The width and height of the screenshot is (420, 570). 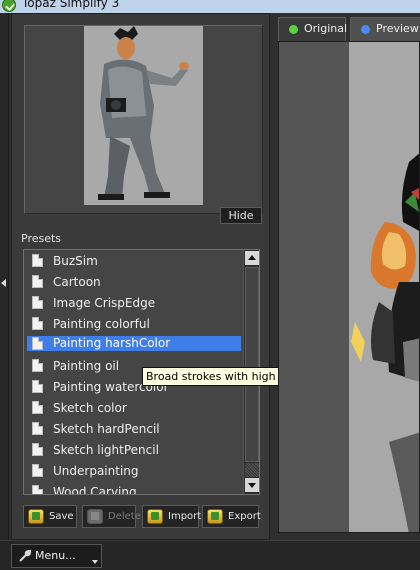 What do you see at coordinates (134, 282) in the screenshot?
I see `preset-item-cartoon: Cartoon` at bounding box center [134, 282].